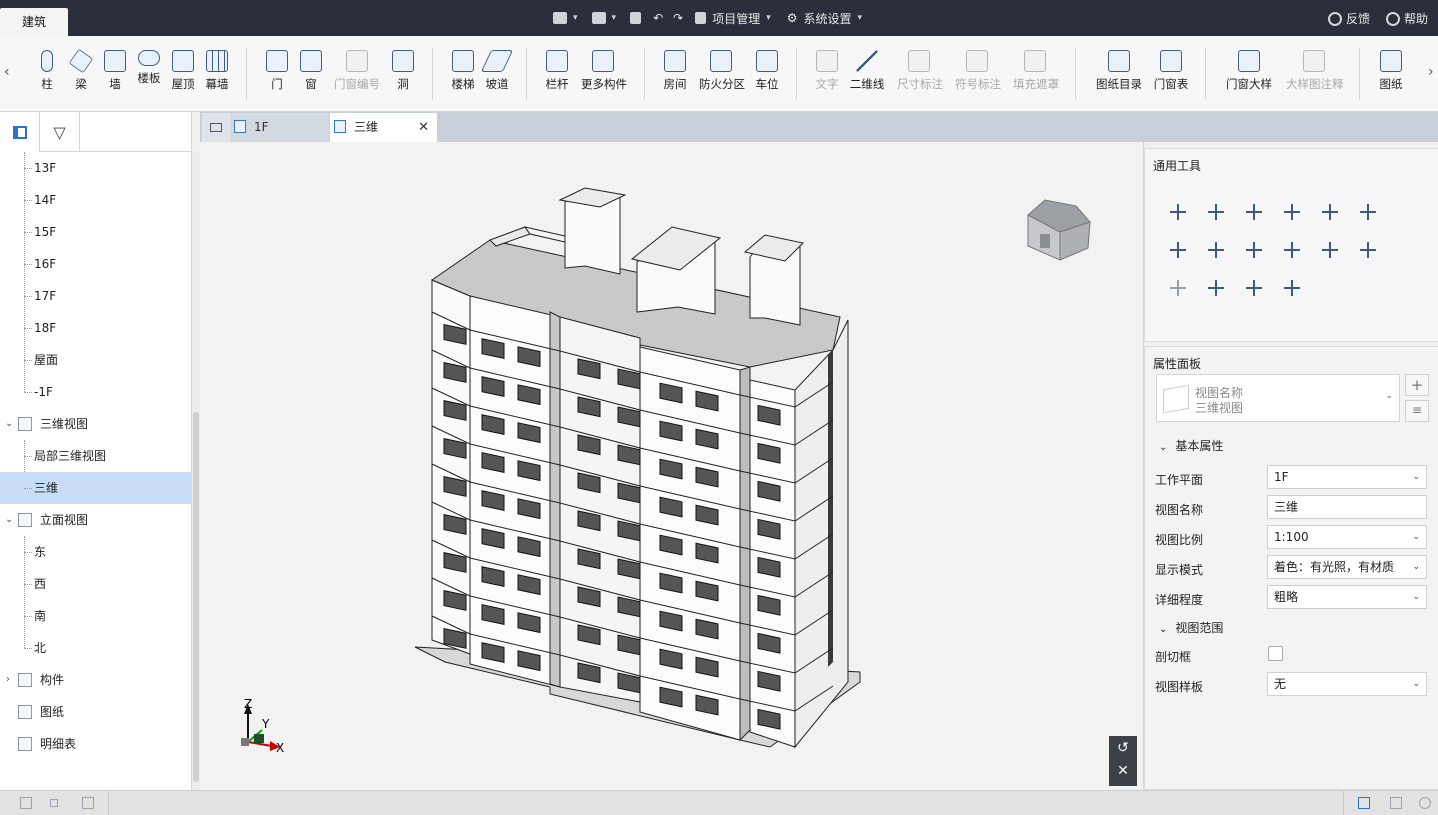  Describe the element at coordinates (216, 127) in the screenshot. I see `tab-list-button` at that location.